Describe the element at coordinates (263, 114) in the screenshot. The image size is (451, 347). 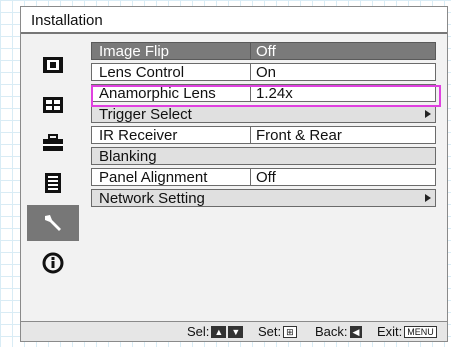
I see `menu-row-trigger-select: Trigger Select` at that location.